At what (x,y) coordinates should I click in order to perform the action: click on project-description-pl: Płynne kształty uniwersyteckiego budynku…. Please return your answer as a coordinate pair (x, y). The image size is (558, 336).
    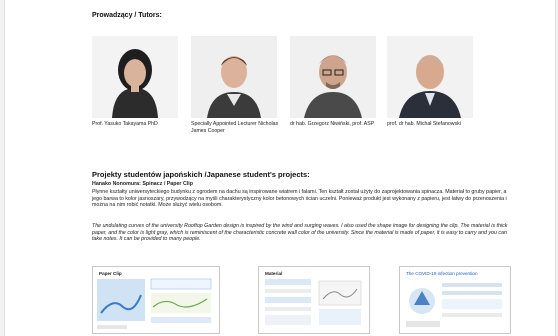
    Looking at the image, I should click on (299, 199).